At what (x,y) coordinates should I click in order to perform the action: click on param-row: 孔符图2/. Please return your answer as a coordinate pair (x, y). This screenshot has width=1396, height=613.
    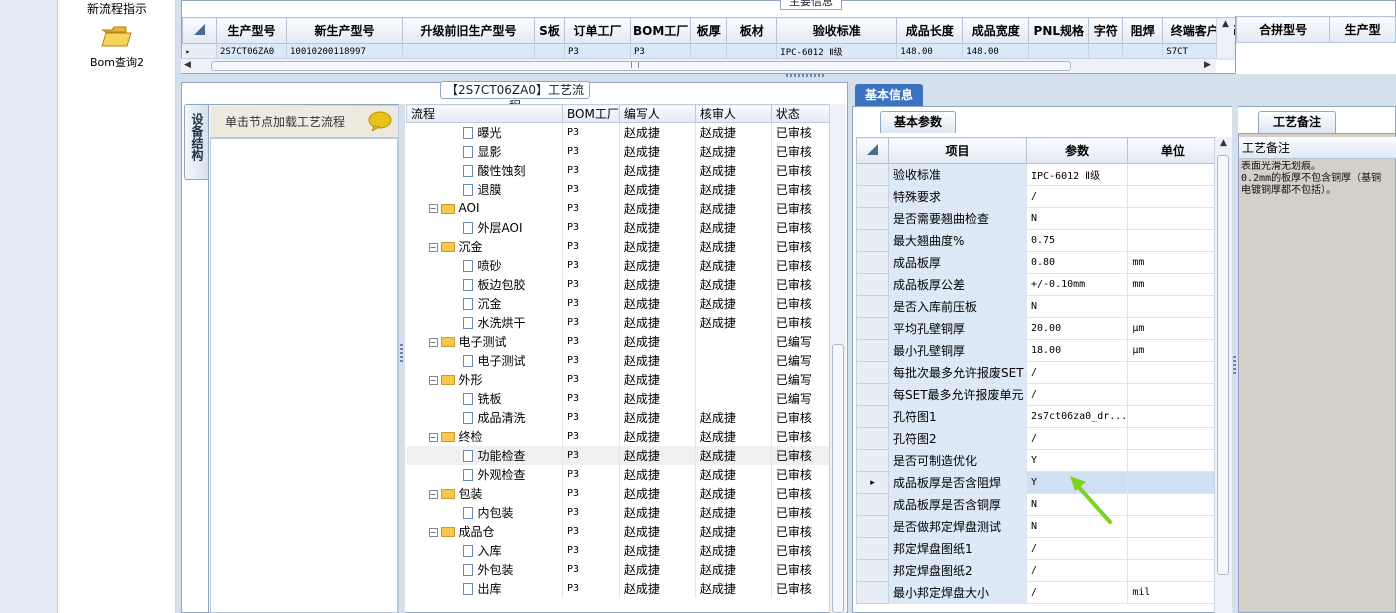
    Looking at the image, I should click on (1037, 438).